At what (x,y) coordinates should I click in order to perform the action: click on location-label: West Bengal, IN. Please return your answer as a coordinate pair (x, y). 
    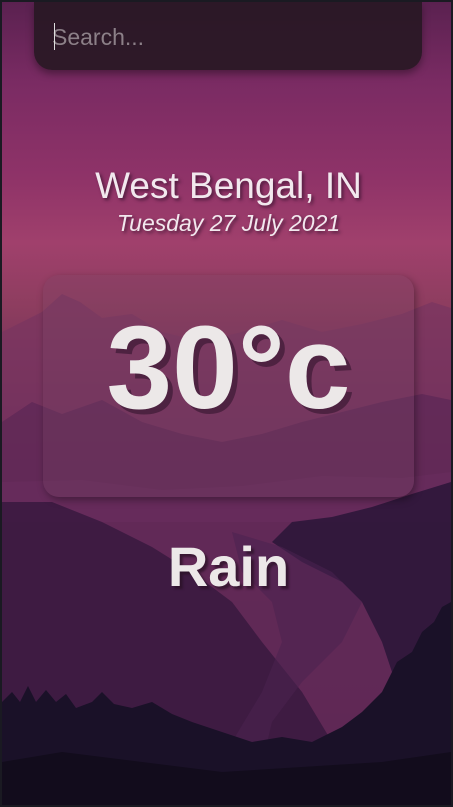
    Looking at the image, I should click on (228, 185).